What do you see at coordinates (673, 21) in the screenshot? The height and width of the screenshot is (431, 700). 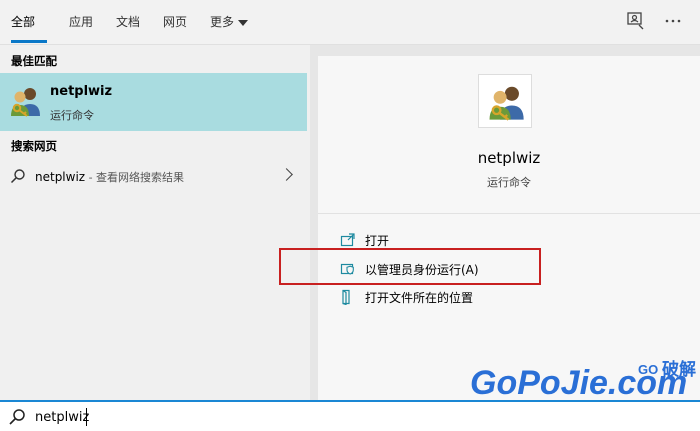 I see `more-options-icon` at bounding box center [673, 21].